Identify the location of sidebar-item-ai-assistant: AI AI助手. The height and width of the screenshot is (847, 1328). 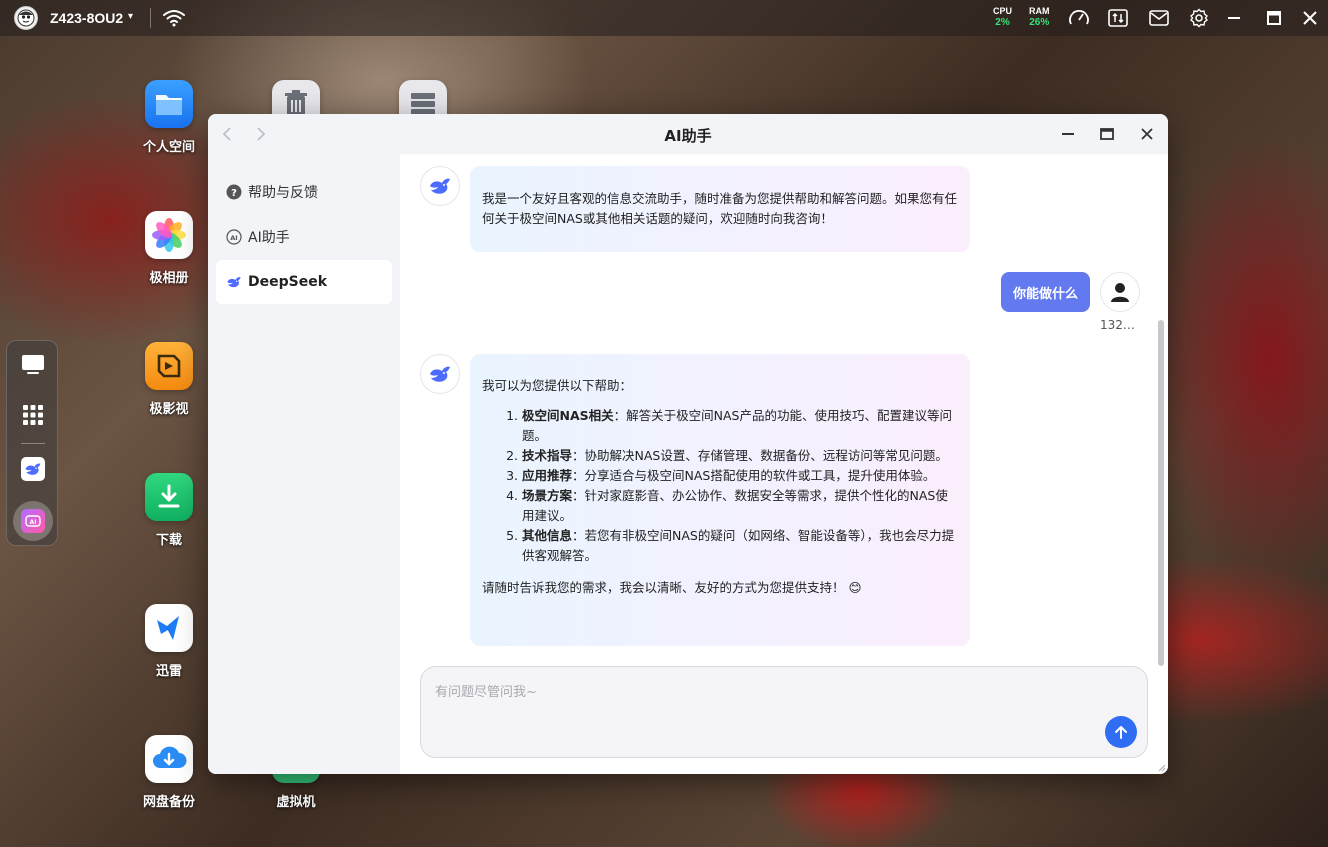
(304, 237).